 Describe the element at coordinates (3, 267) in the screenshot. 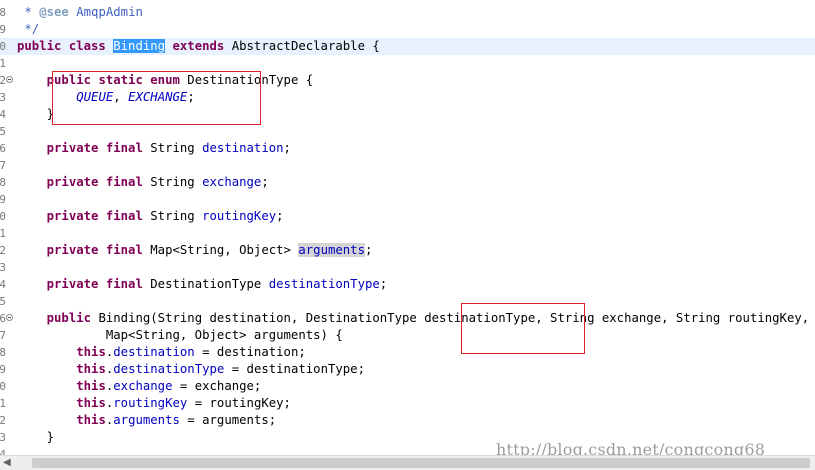

I see `line-number: 3` at that location.